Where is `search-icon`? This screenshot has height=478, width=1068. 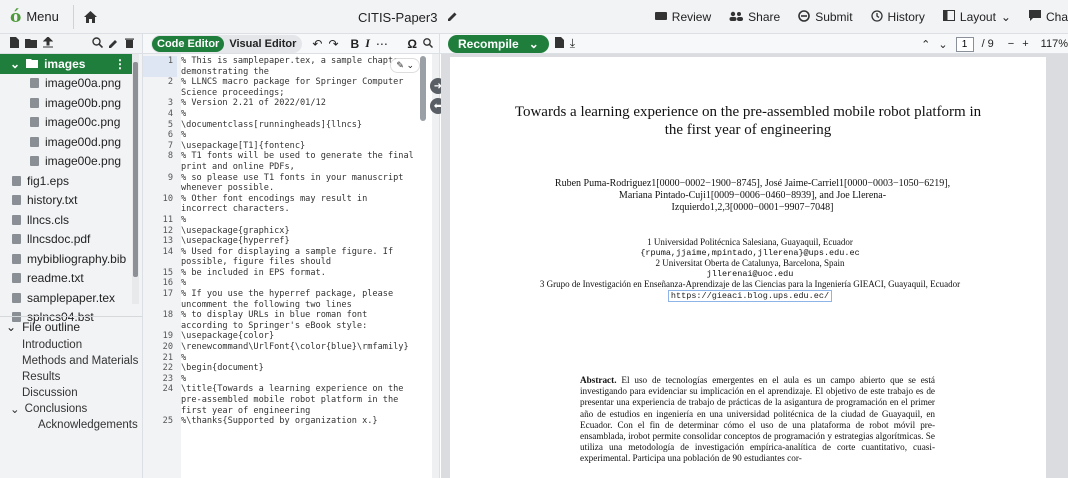
search-icon is located at coordinates (98, 43).